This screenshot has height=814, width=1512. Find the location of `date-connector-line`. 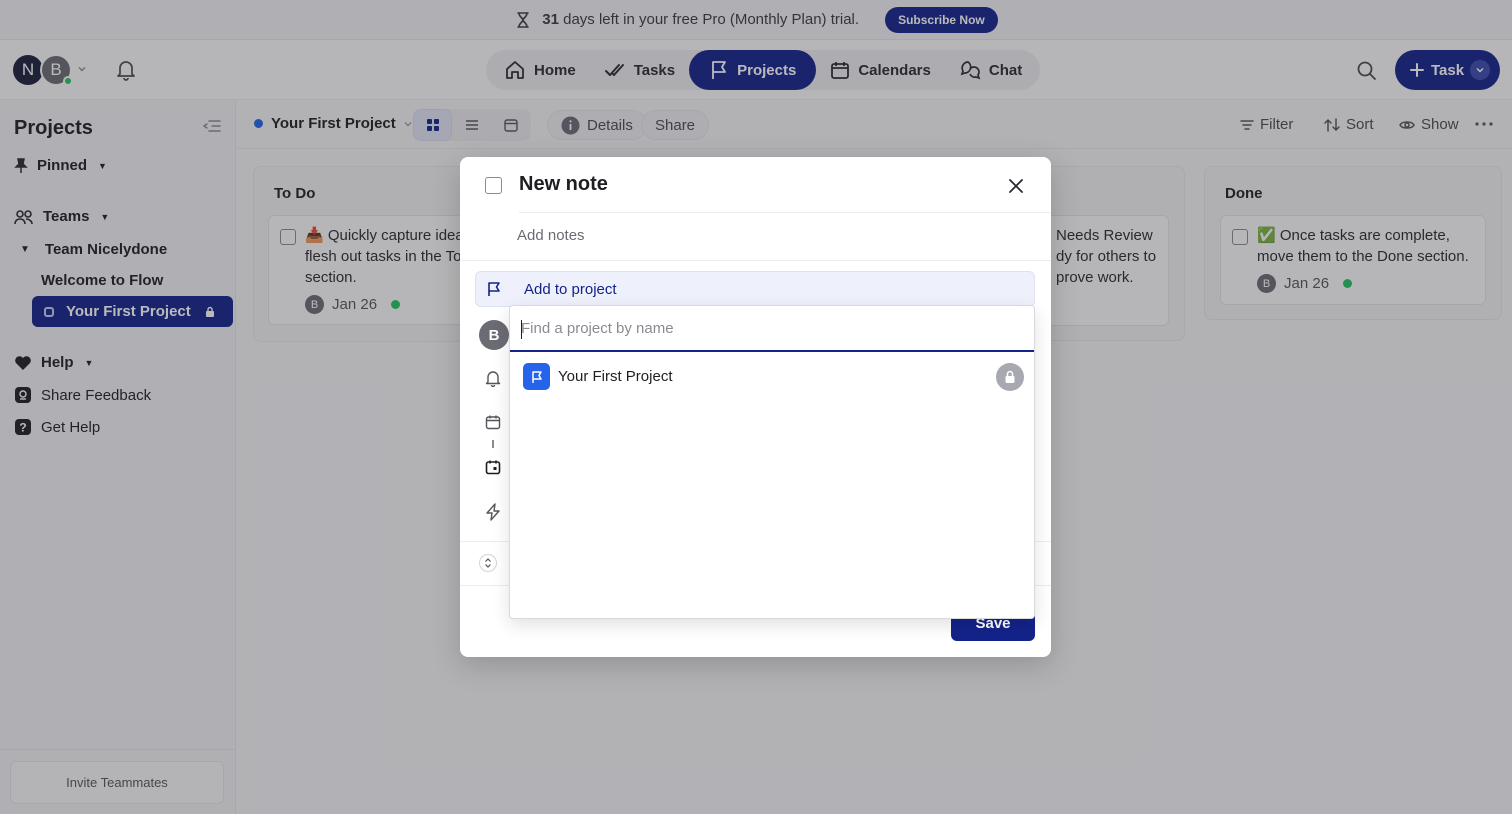

date-connector-line is located at coordinates (493, 444).